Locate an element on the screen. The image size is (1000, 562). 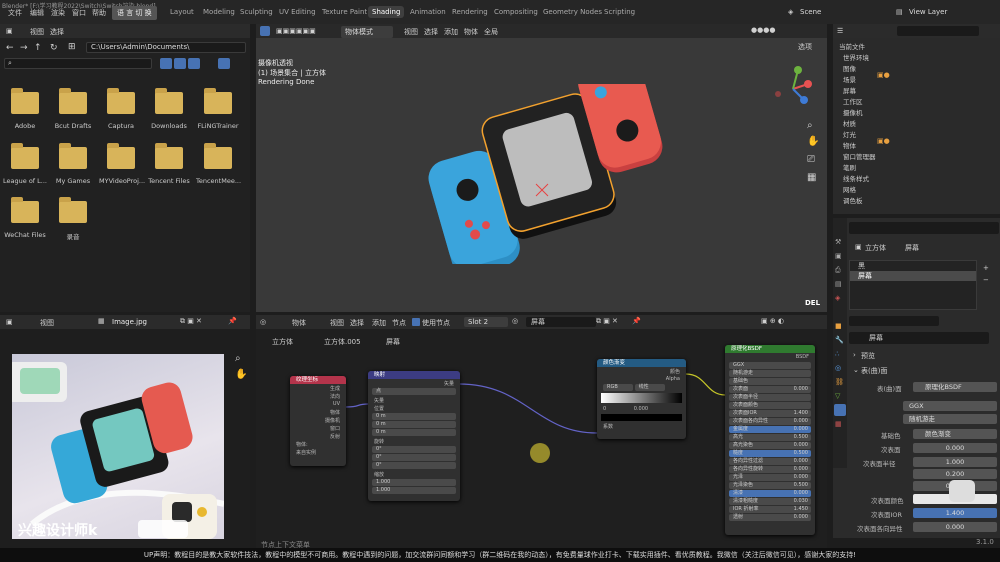
subsurface-method-dropdown: 随机游走 is located at coordinates (770, 373).